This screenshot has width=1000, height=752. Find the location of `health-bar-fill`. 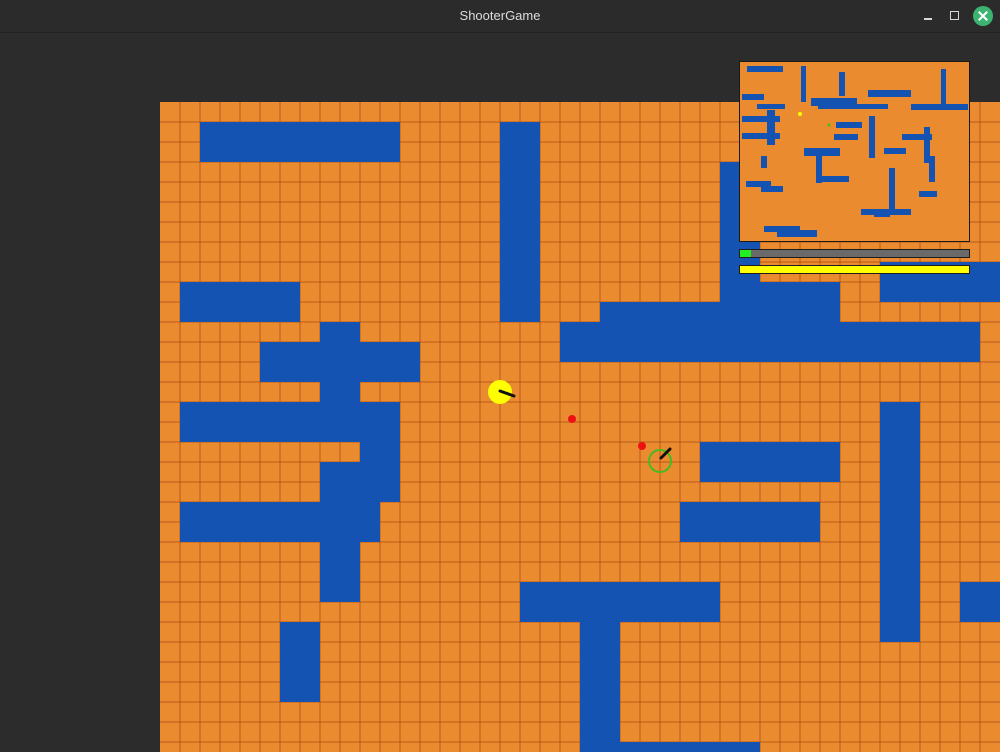

health-bar-fill is located at coordinates (854, 269).